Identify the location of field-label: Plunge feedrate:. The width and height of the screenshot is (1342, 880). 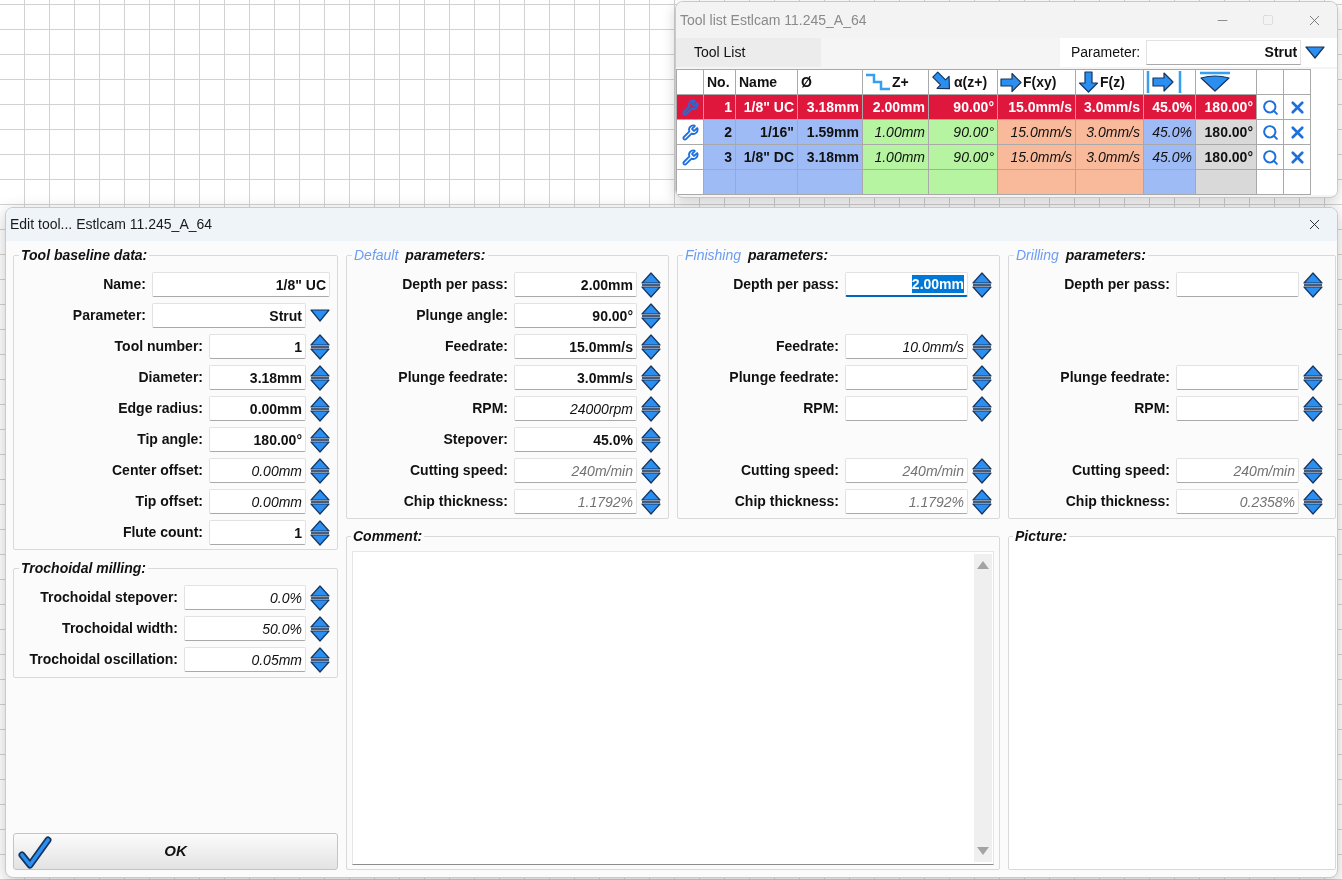
(784, 377).